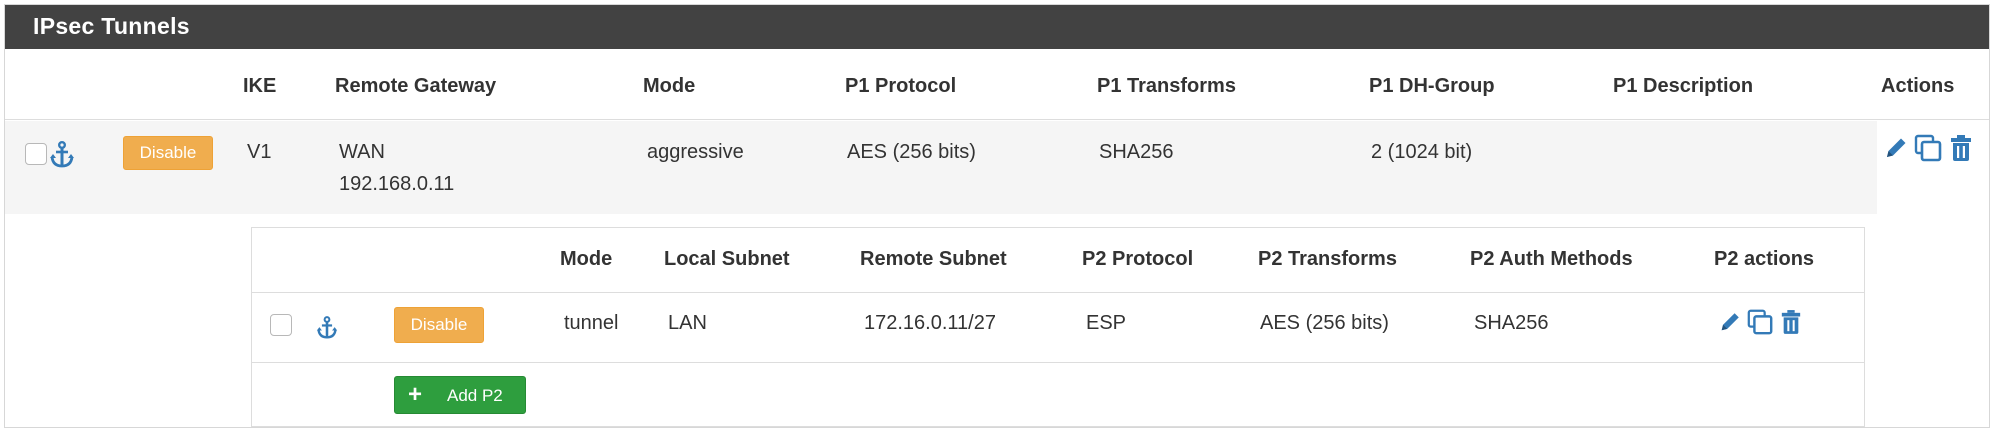 The width and height of the screenshot is (1994, 432). What do you see at coordinates (416, 86) in the screenshot?
I see `p1-header-remote-gateway: Remote Gateway` at bounding box center [416, 86].